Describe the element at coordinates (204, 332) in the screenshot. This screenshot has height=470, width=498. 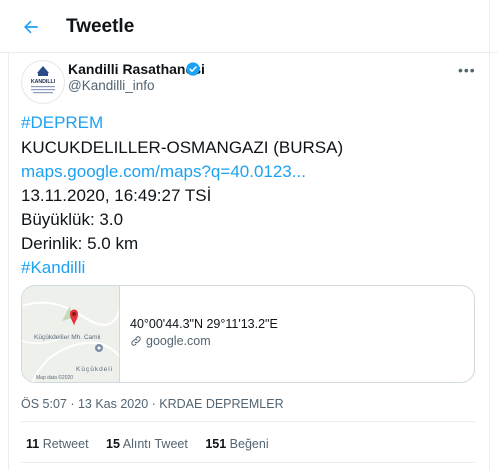
I see `card-text: 40°00'44.3"N 29°11'13.2"E google.com` at that location.